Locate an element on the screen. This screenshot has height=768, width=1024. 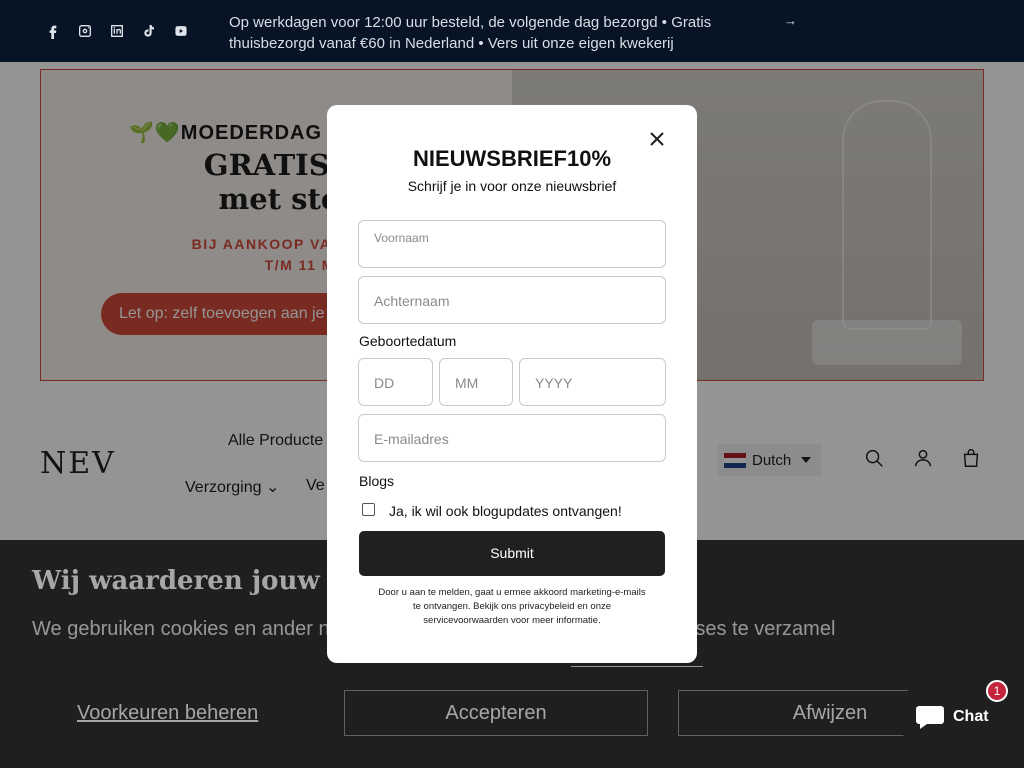
last-name-field: Achternaam is located at coordinates (512, 300).